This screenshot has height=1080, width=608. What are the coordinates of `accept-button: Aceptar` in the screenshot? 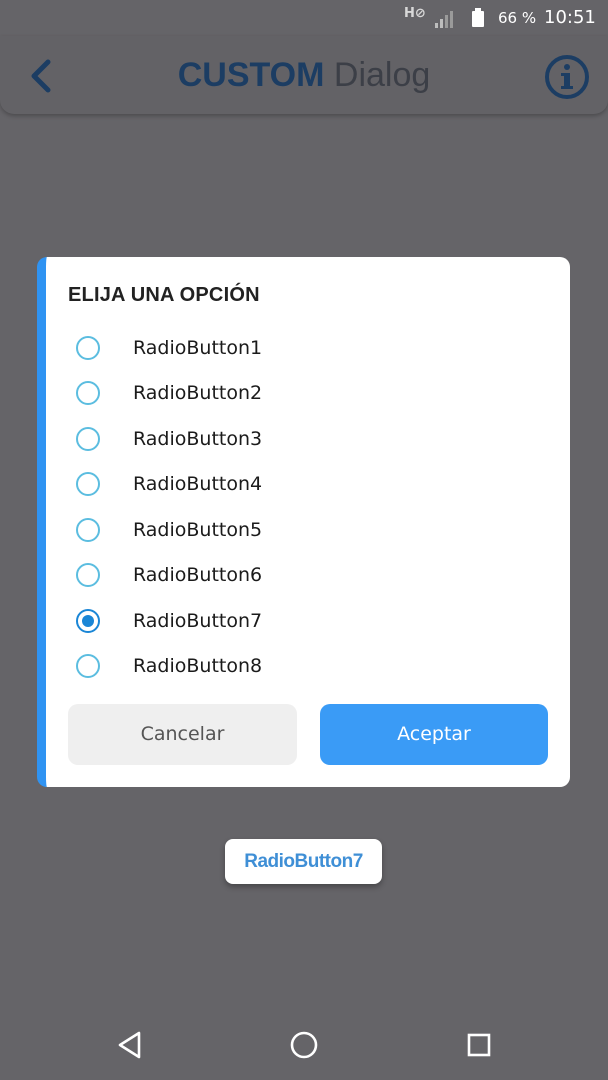 It's located at (434, 734).